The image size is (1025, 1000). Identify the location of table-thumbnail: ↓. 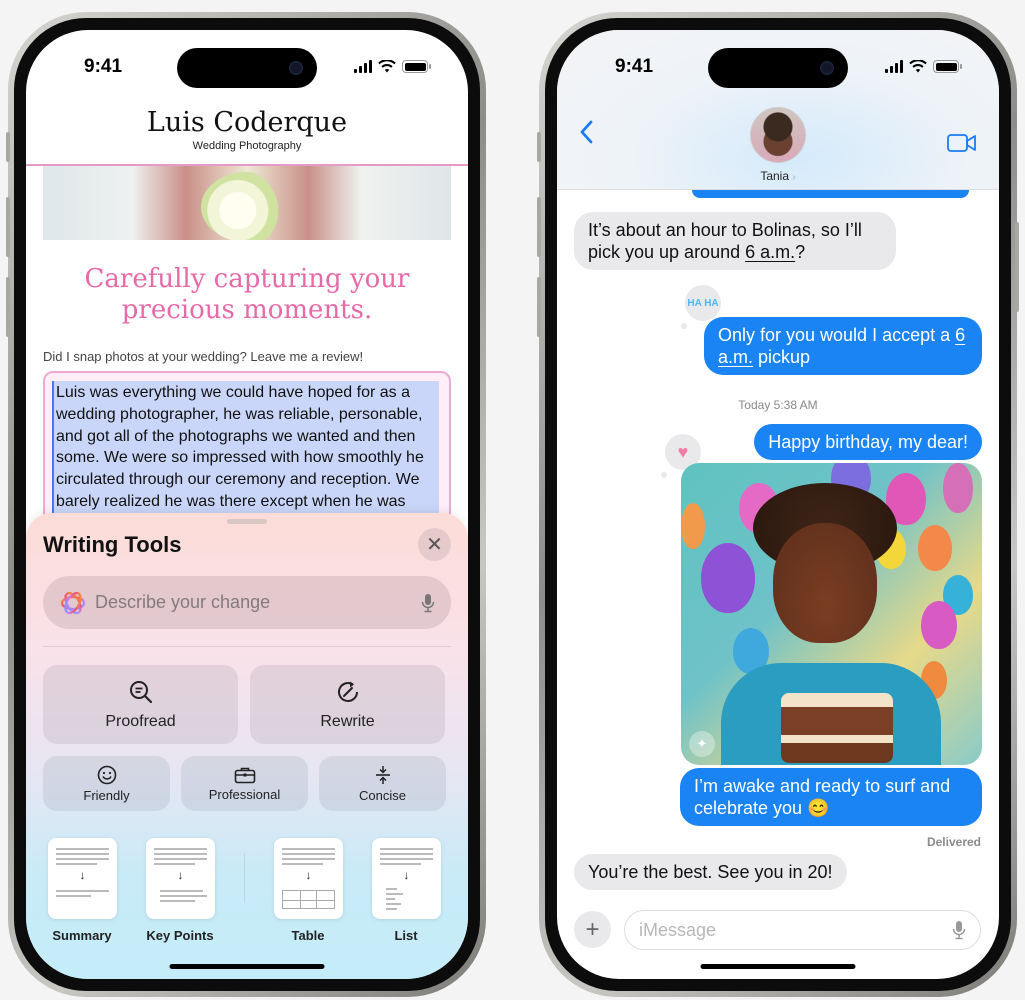
(308, 878).